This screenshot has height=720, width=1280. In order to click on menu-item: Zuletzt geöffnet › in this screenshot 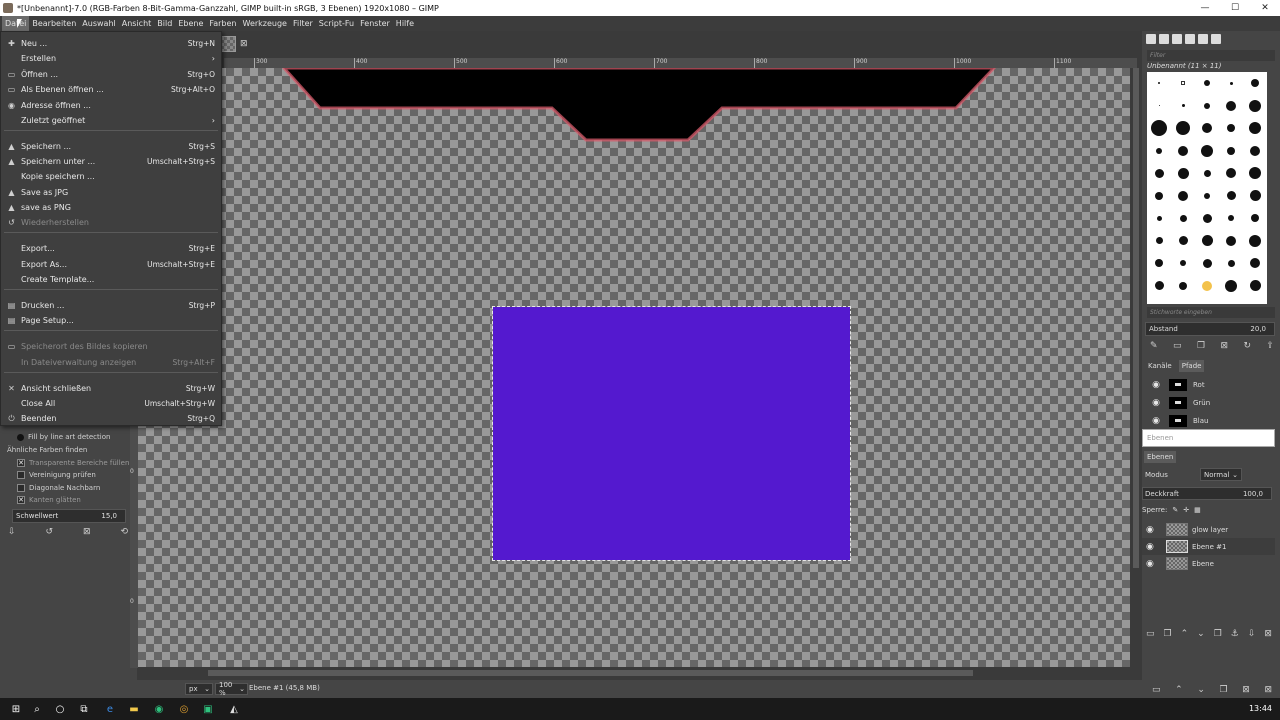, I will do `click(111, 120)`.